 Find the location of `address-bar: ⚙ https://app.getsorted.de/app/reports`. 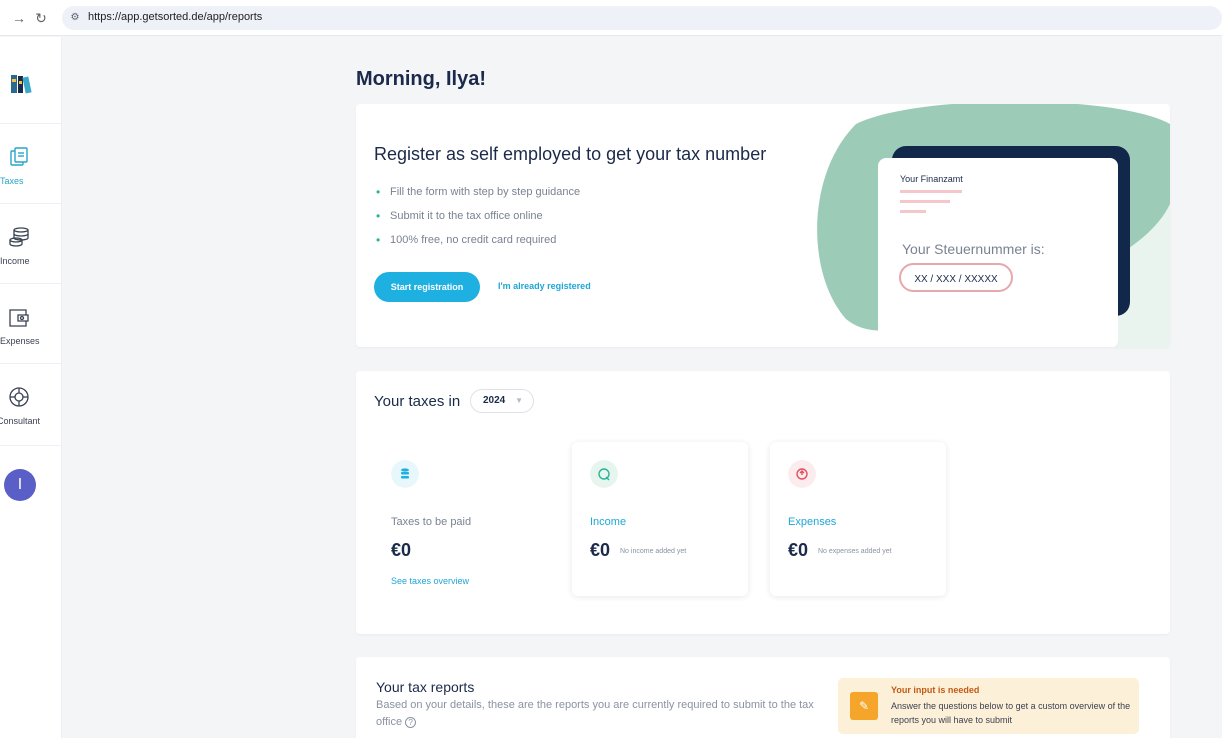

address-bar: ⚙ https://app.getsorted.de/app/reports is located at coordinates (642, 18).